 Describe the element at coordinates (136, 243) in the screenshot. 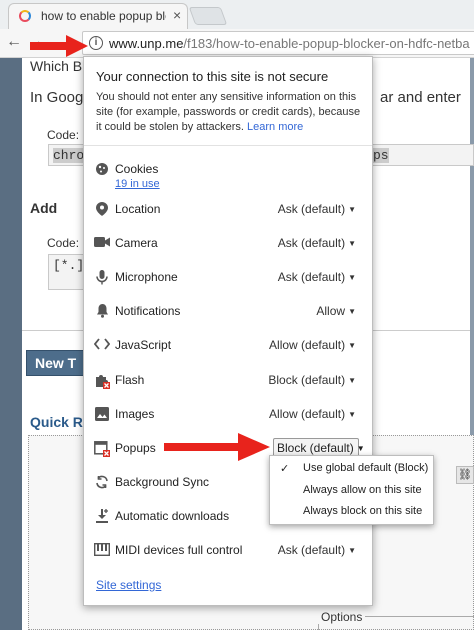

I see `permission-label: Camera` at that location.